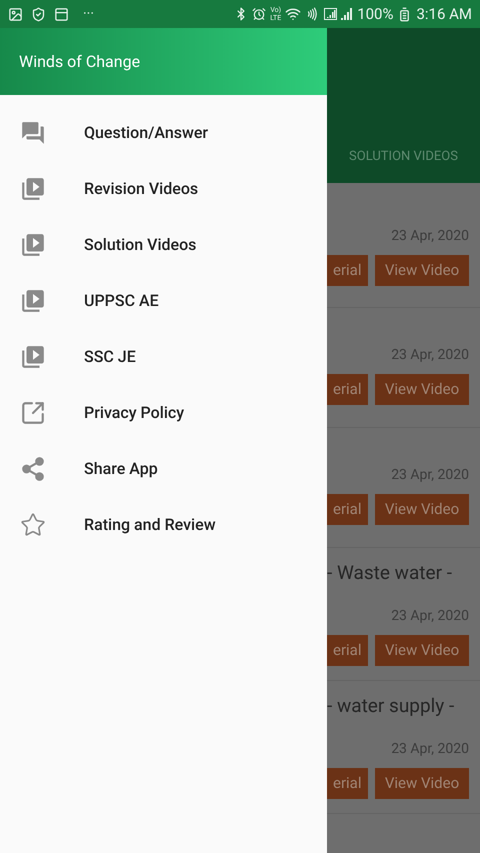 This screenshot has height=853, width=480. I want to click on drawer-item: Rating and Review, so click(163, 525).